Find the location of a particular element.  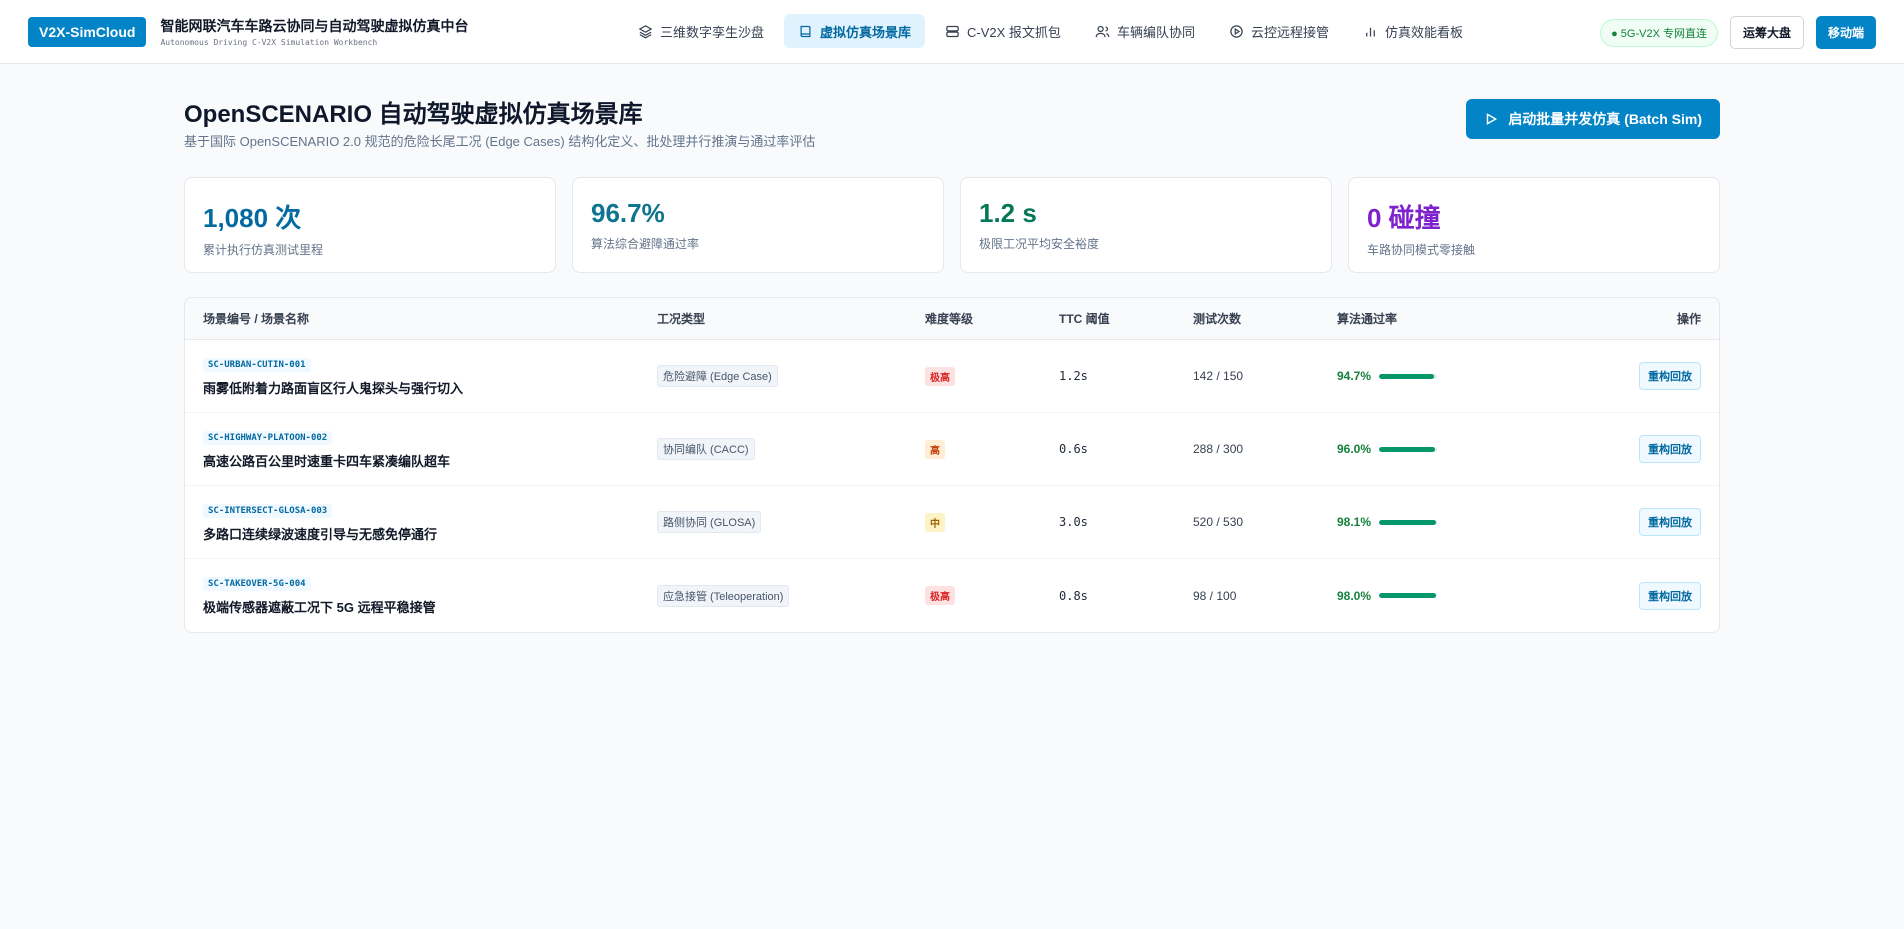

pass-rate-cell: 98.1% is located at coordinates (1452, 522).